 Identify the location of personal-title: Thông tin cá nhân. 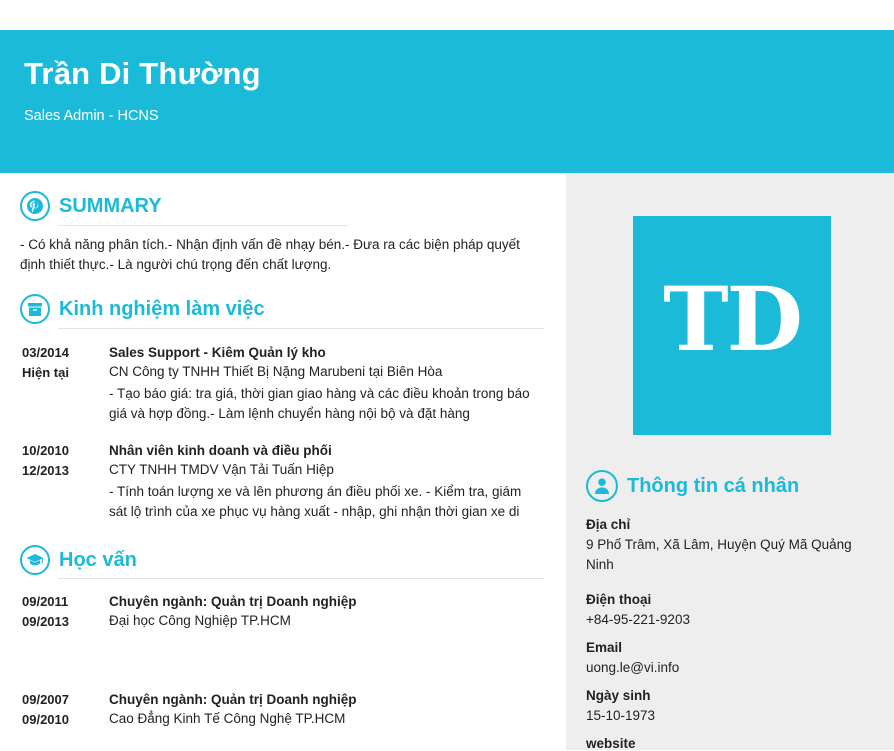
(713, 485).